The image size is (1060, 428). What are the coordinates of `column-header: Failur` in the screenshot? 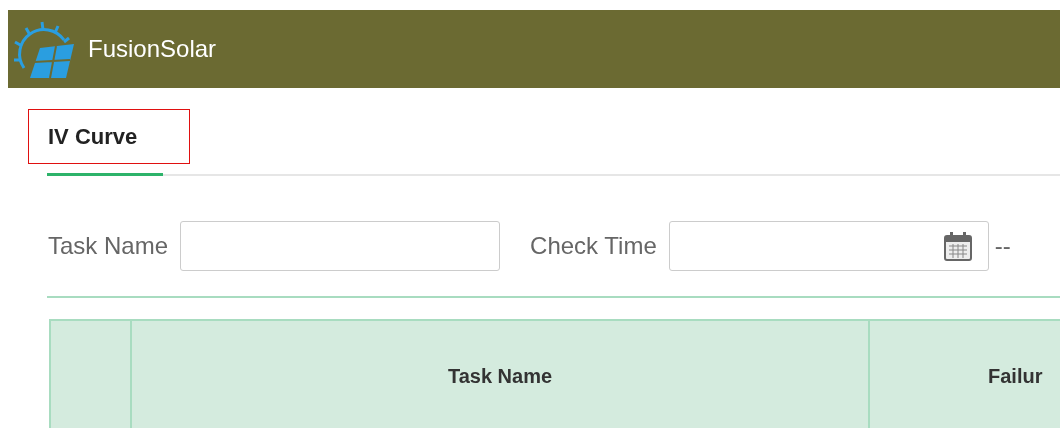 It's located at (1015, 376).